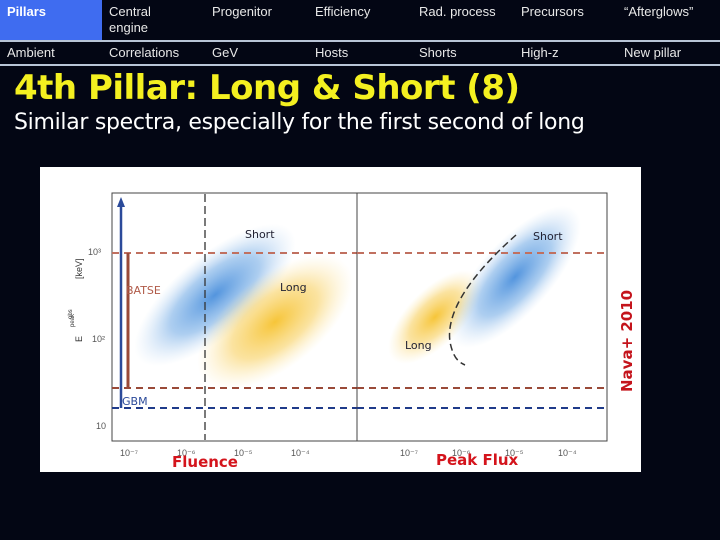 The width and height of the screenshot is (720, 540). What do you see at coordinates (130, 20) in the screenshot?
I see `nav-tab-central-engine: Central engine` at bounding box center [130, 20].